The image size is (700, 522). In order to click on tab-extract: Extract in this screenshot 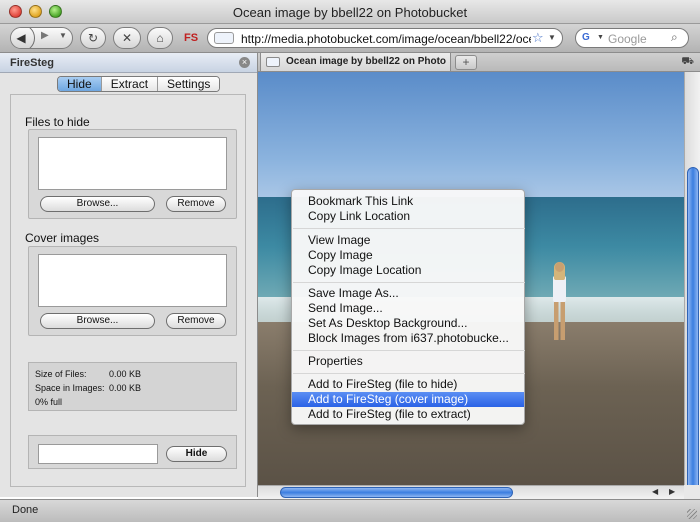, I will do `click(130, 84)`.